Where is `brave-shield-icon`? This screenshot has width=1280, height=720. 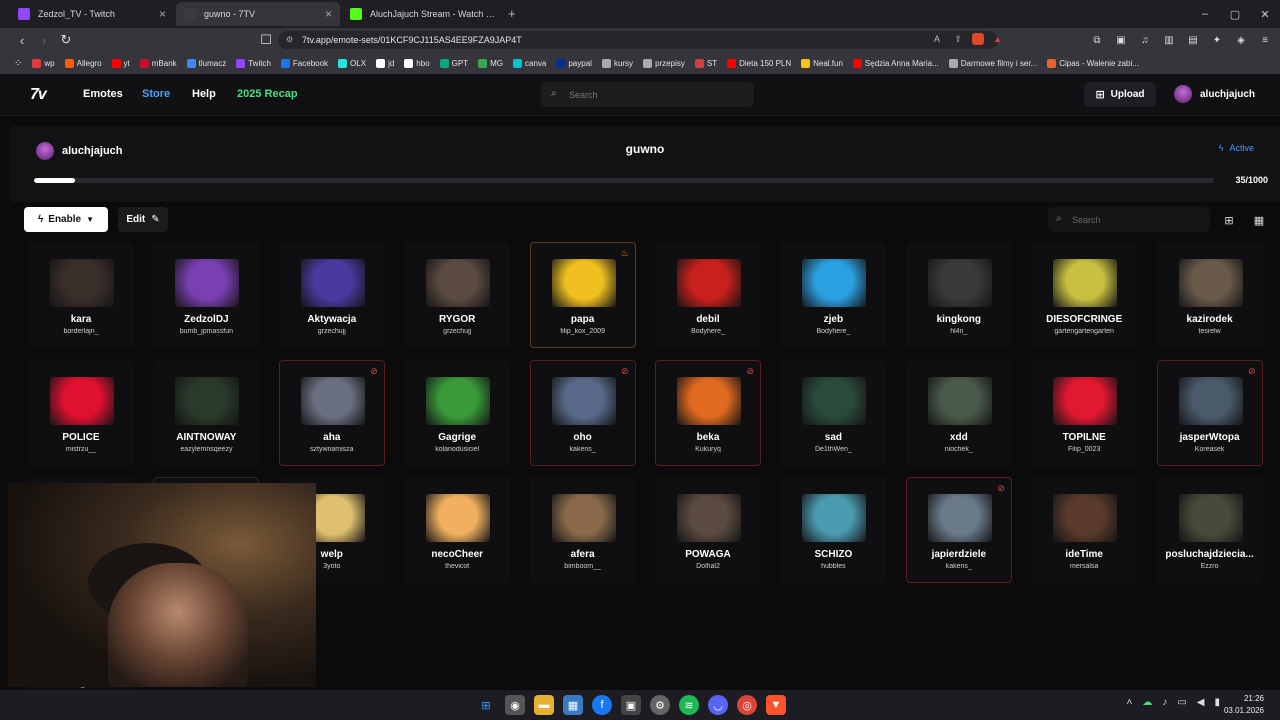
brave-shield-icon is located at coordinates (978, 39).